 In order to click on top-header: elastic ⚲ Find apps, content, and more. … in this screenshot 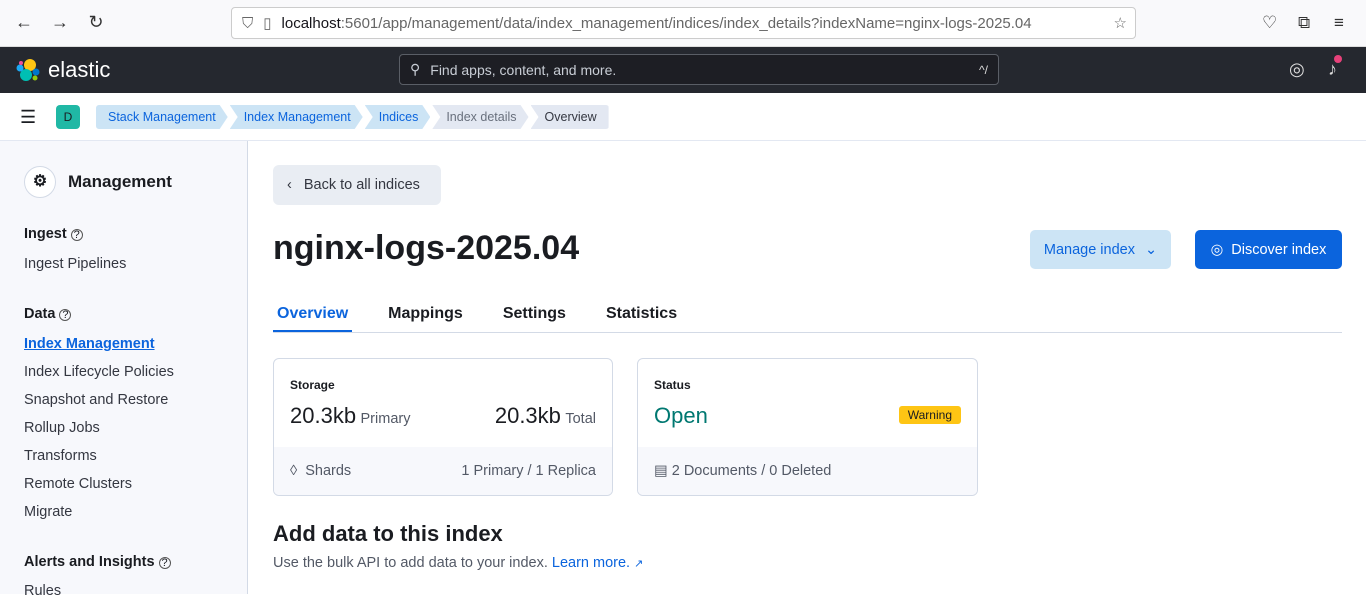, I will do `click(683, 70)`.